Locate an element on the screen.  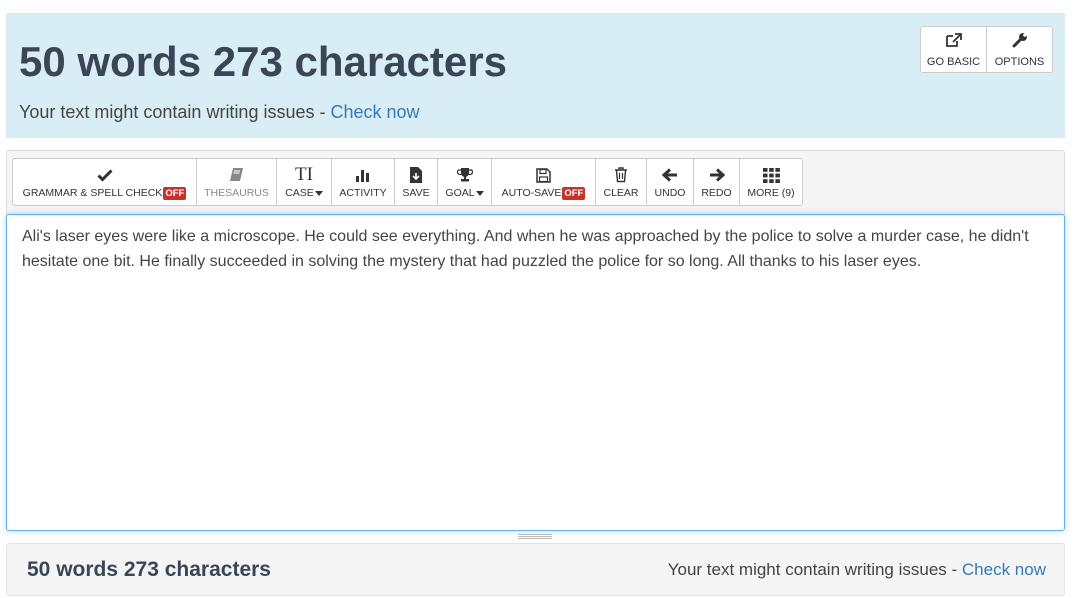
save-button: SAVE is located at coordinates (416, 182).